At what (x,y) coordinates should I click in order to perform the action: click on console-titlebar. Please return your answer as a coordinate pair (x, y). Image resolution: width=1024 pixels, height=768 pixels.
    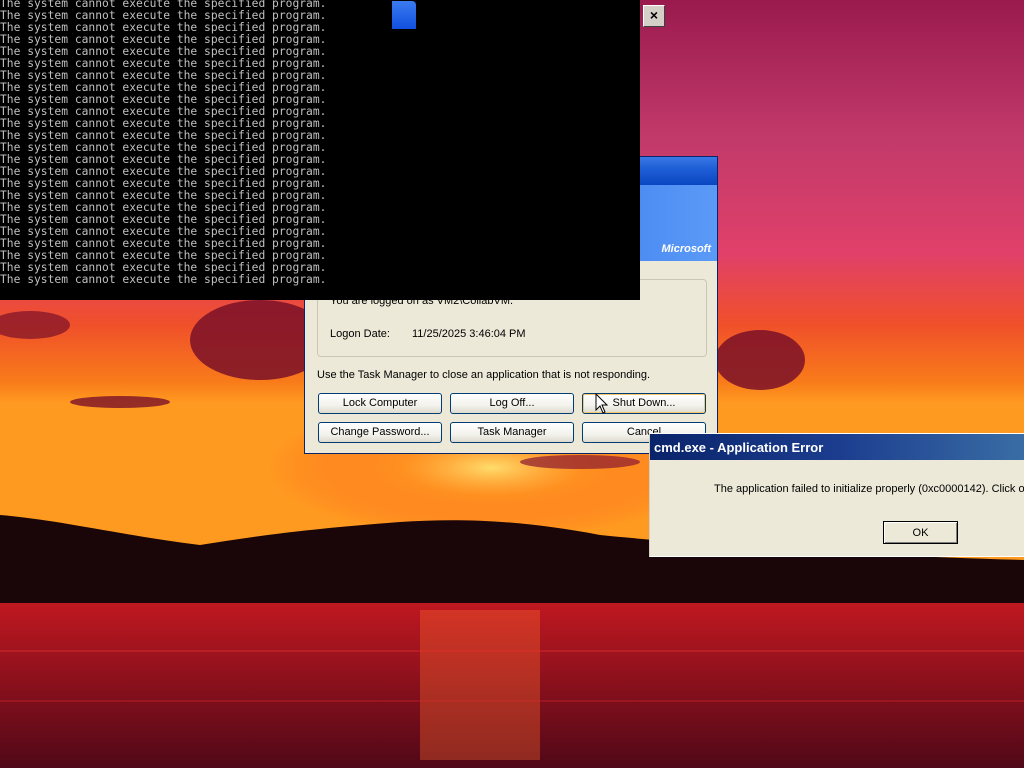
    Looking at the image, I should click on (404, 15).